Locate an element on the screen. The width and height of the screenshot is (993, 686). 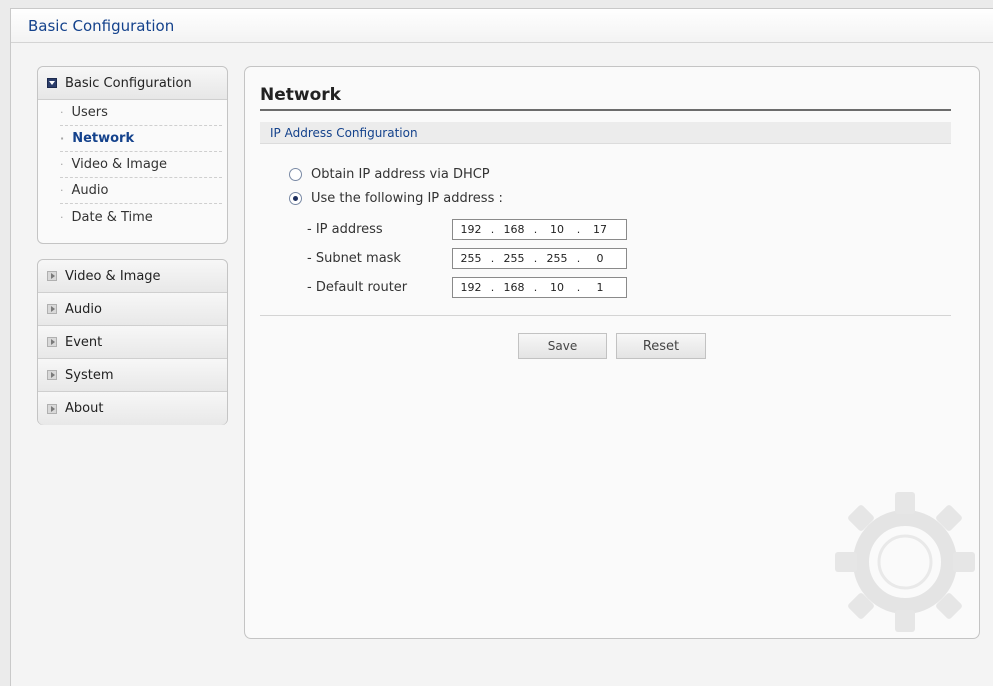
default-router-row: - Default router 192 . 168 . 10 . 1 is located at coordinates (467, 287).